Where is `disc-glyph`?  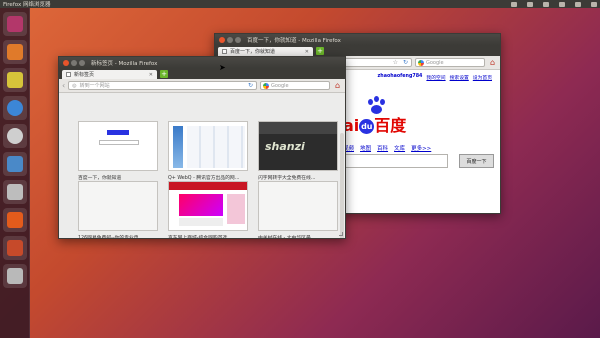
disc-glyph is located at coordinates (15, 108).